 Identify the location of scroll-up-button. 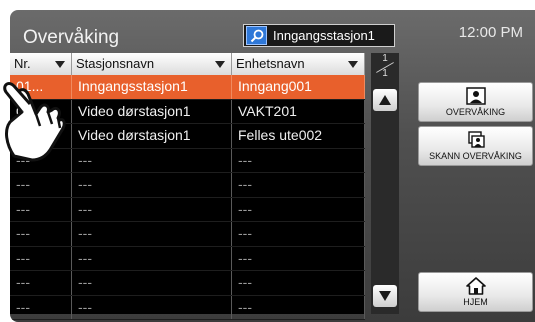
(385, 100).